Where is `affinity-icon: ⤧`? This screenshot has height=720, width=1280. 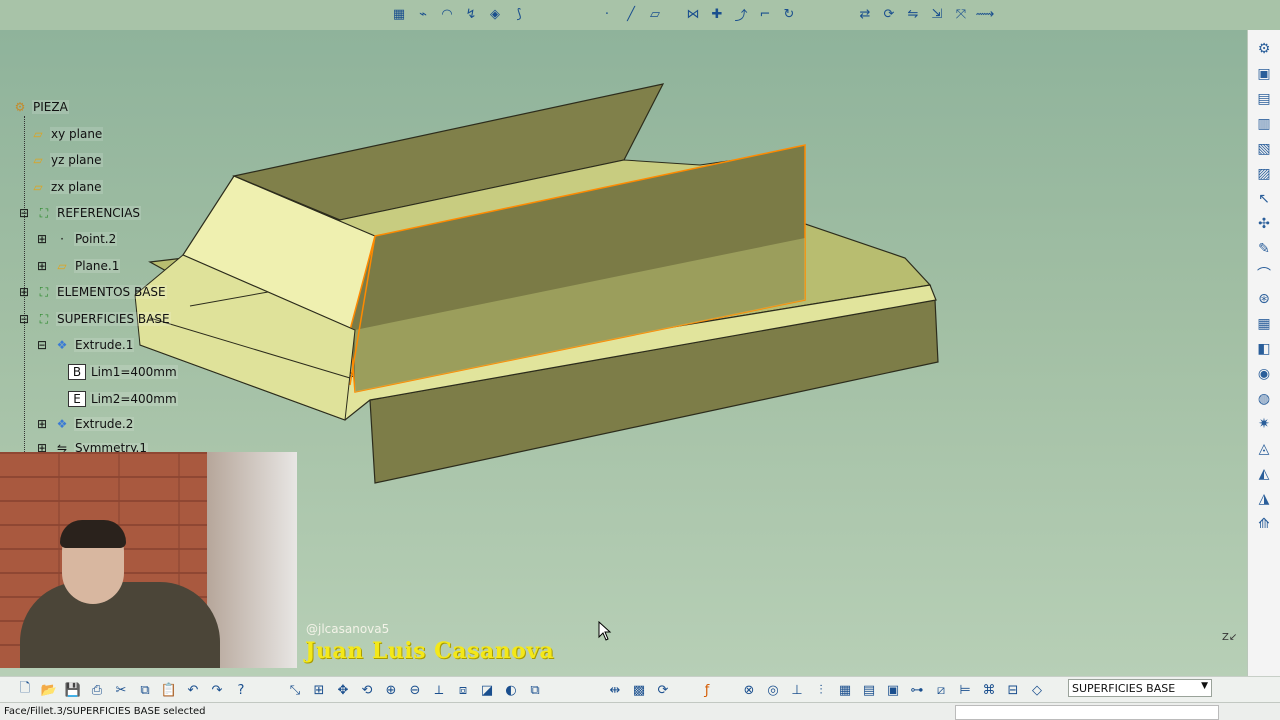 affinity-icon: ⤧ is located at coordinates (961, 14).